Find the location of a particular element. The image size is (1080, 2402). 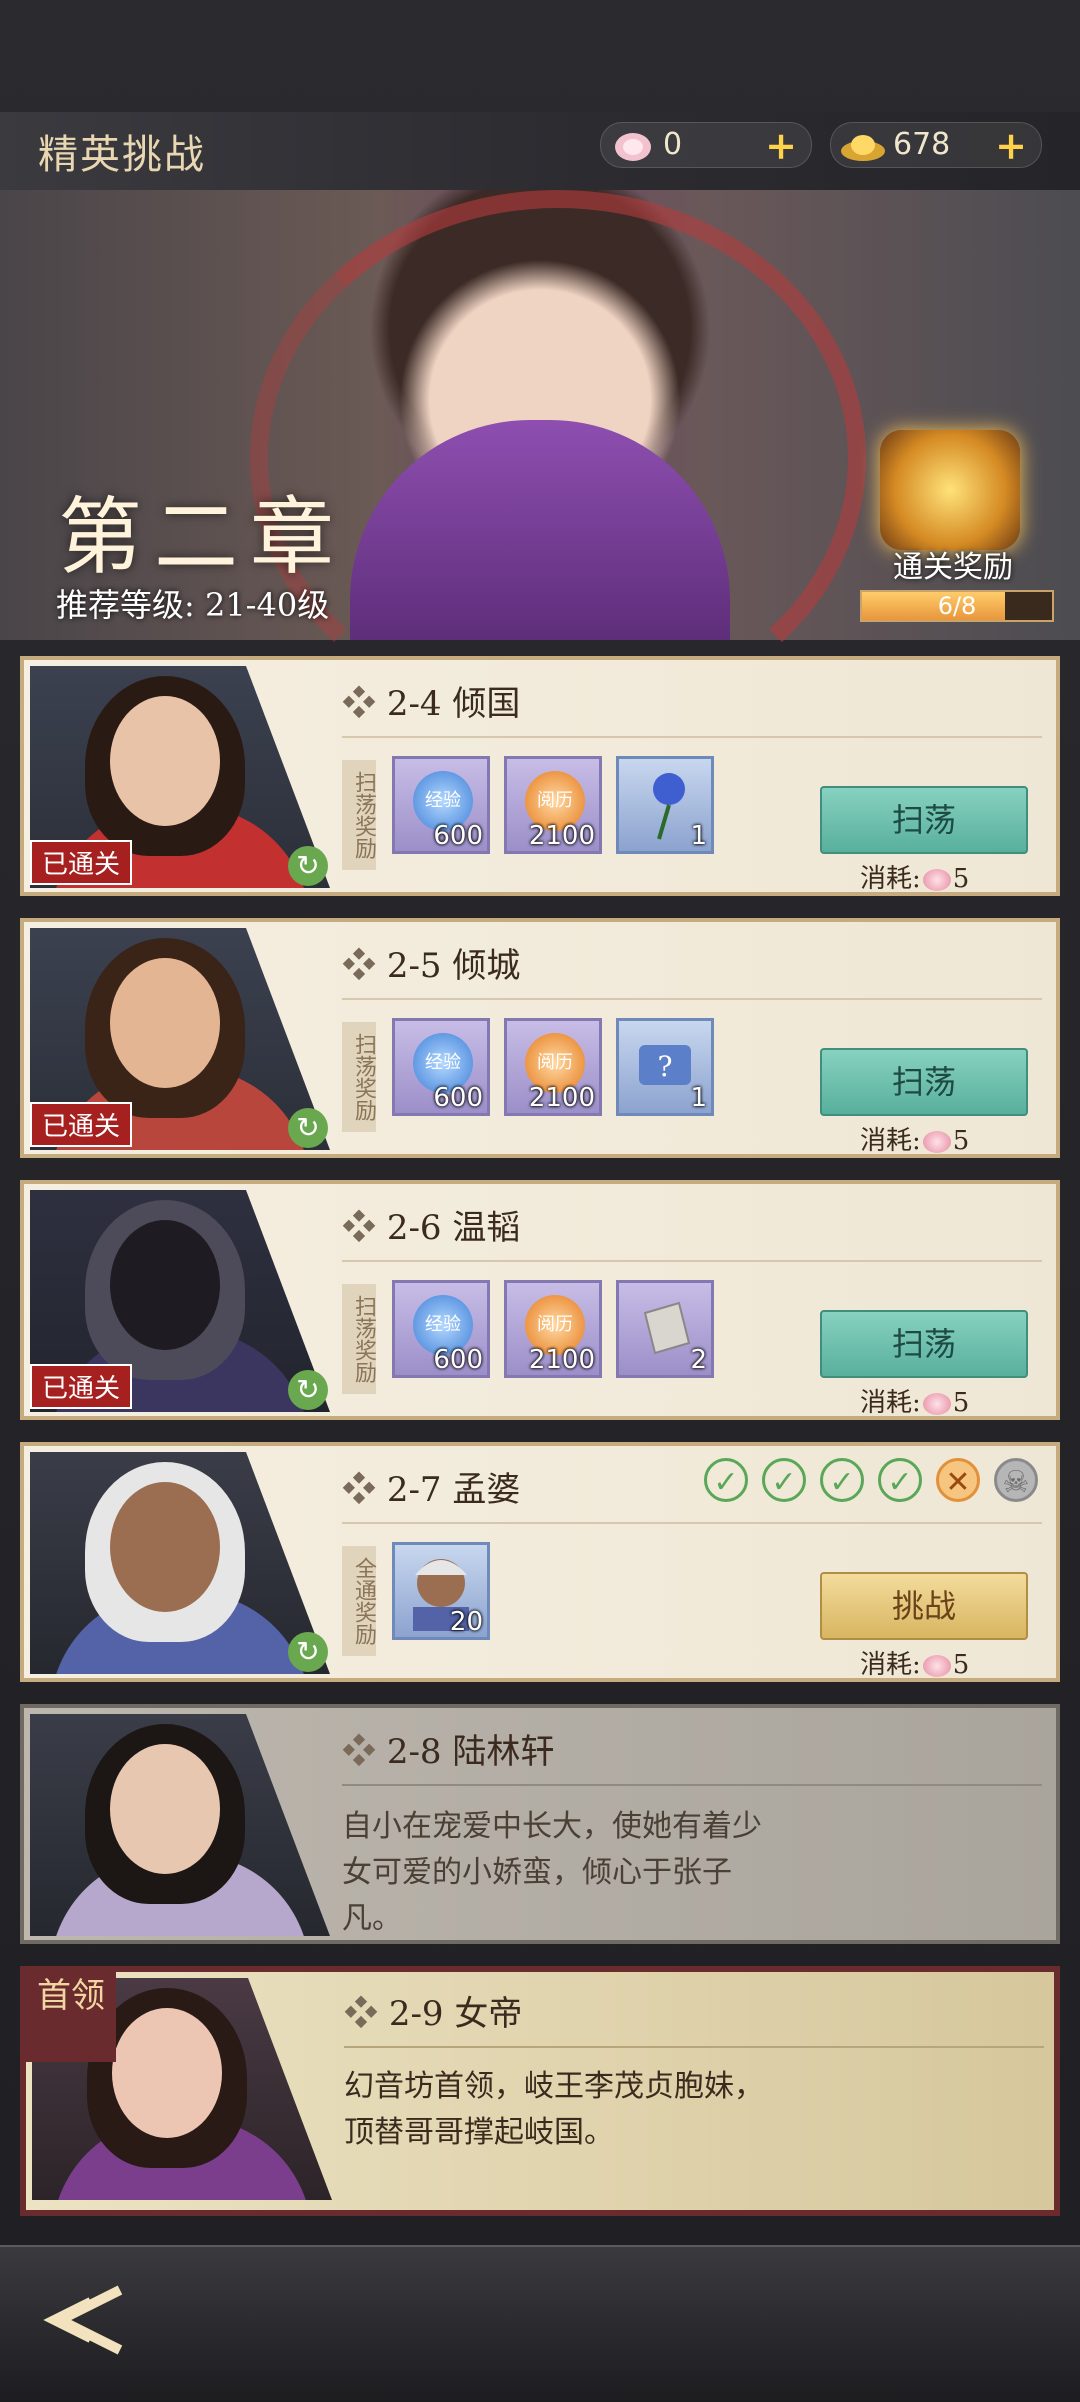

chapter-title: 第二章 is located at coordinates (202, 537).